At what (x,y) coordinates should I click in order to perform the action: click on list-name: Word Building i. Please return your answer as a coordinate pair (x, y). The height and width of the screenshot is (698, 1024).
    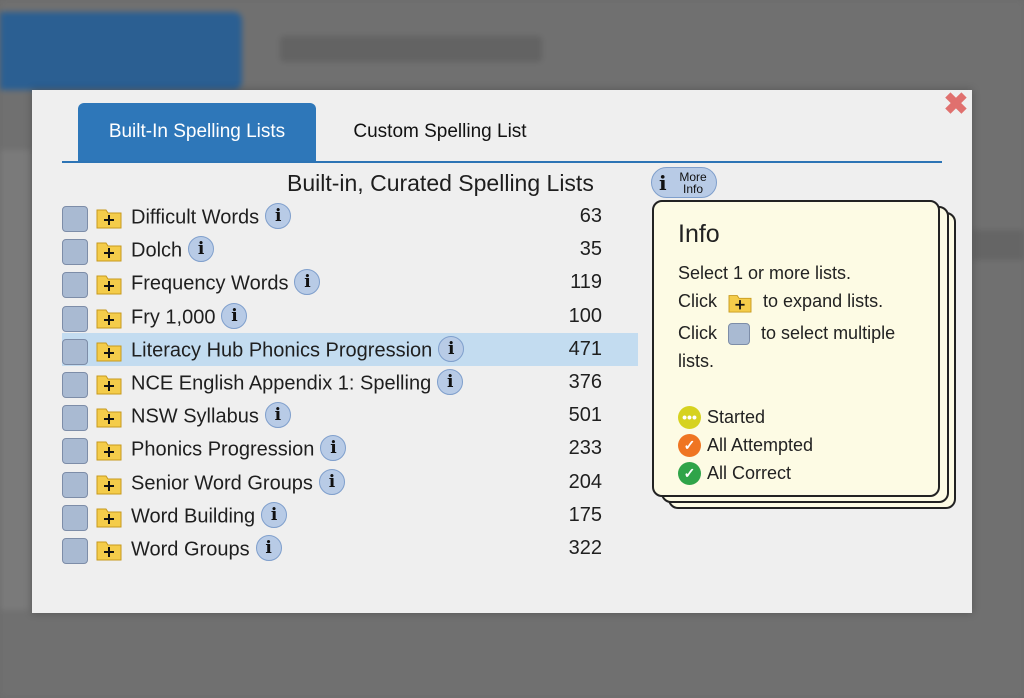
    Looking at the image, I should click on (209, 515).